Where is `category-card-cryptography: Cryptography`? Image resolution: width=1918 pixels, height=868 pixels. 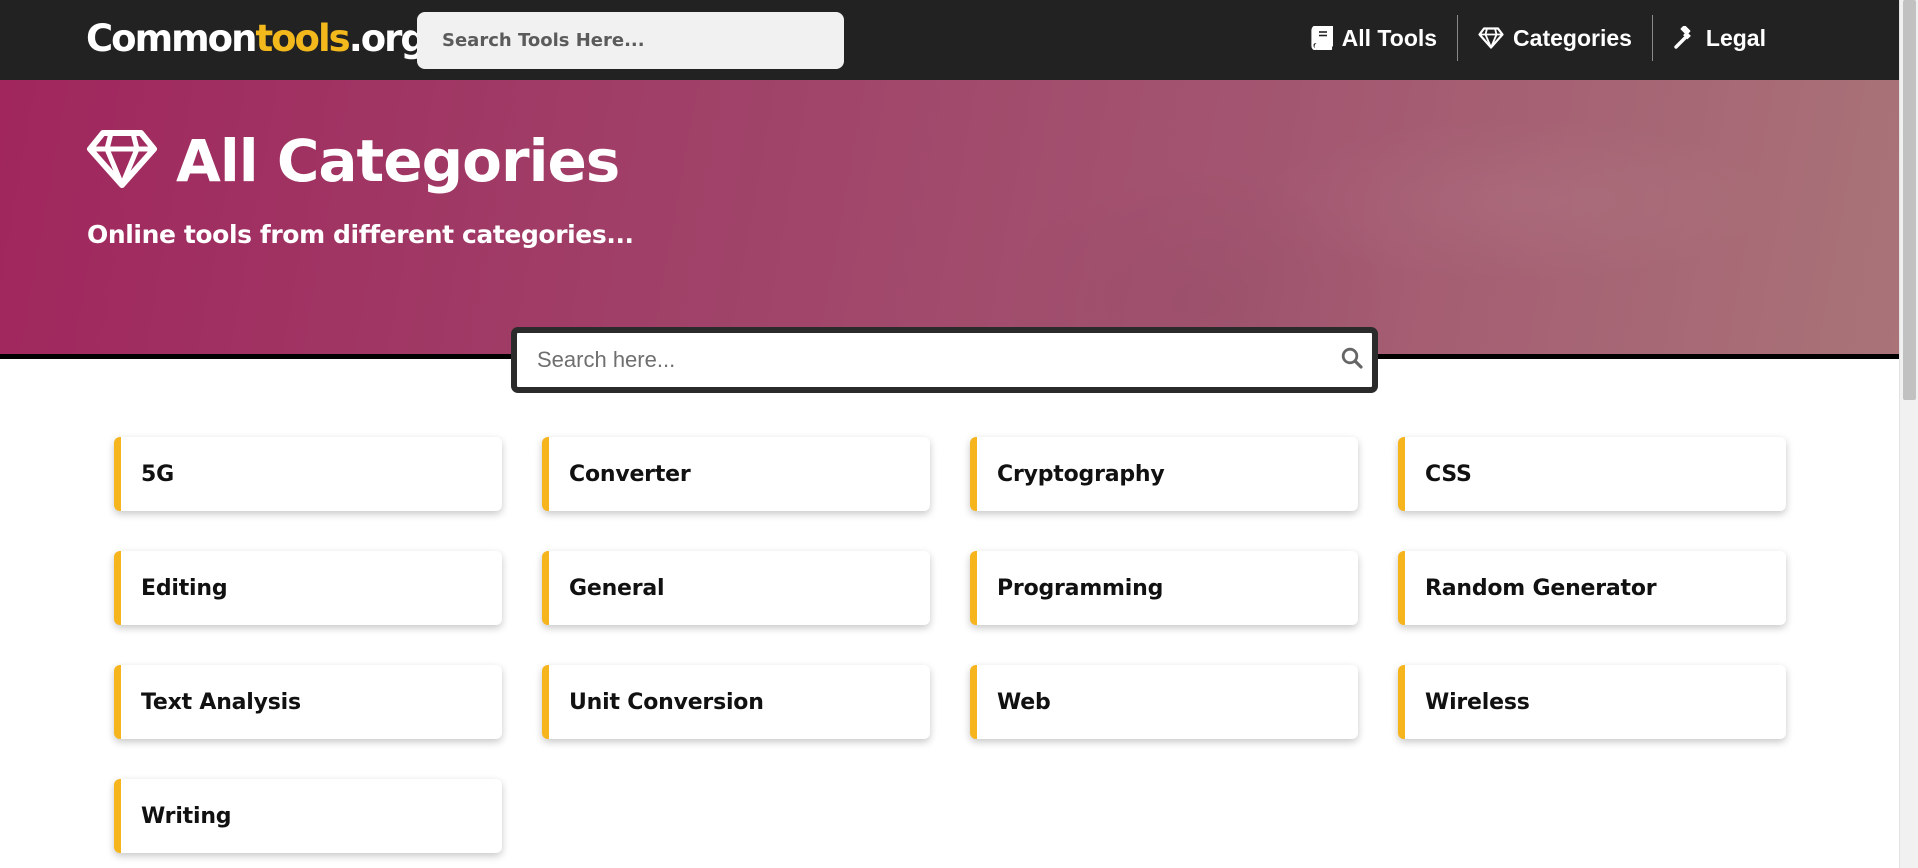 category-card-cryptography: Cryptography is located at coordinates (1164, 474).